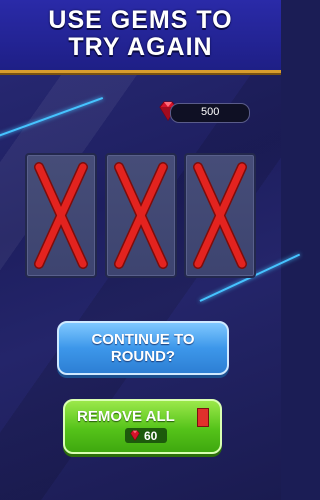 The image size is (320, 500). I want to click on gem-balance: 500, so click(210, 113).